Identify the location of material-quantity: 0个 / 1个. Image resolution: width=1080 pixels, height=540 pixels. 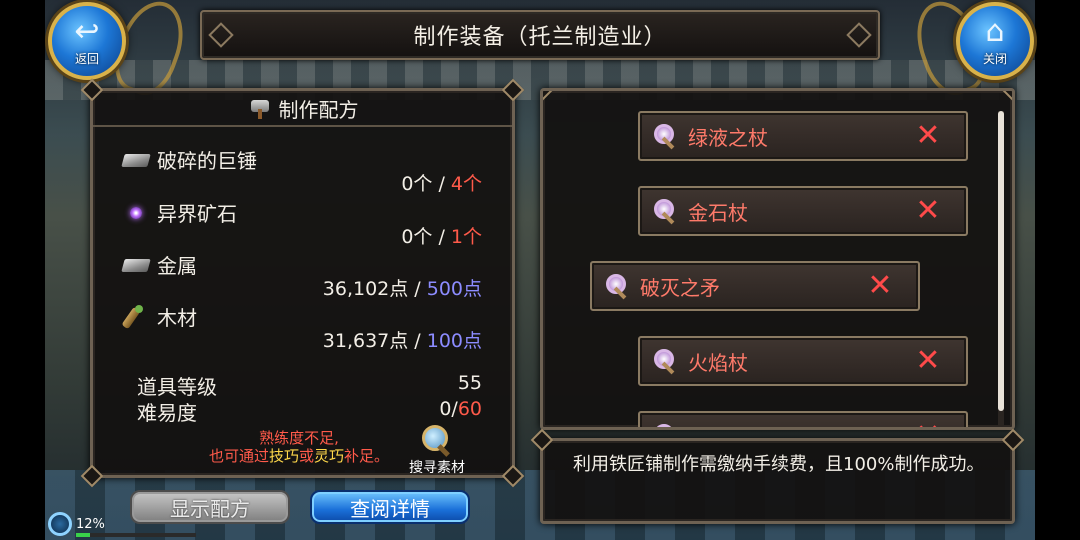
(441, 237).